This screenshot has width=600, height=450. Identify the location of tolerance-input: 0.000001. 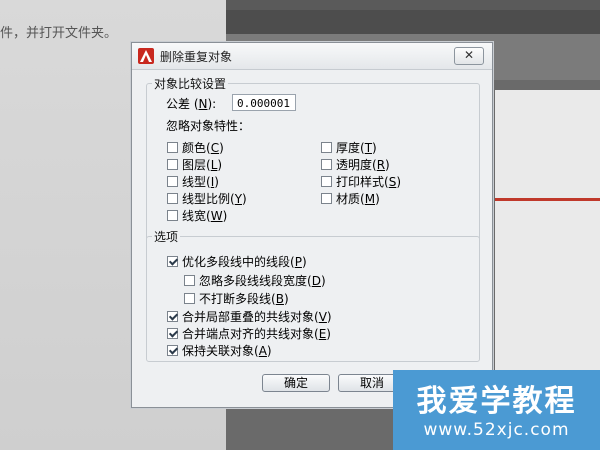
(264, 102).